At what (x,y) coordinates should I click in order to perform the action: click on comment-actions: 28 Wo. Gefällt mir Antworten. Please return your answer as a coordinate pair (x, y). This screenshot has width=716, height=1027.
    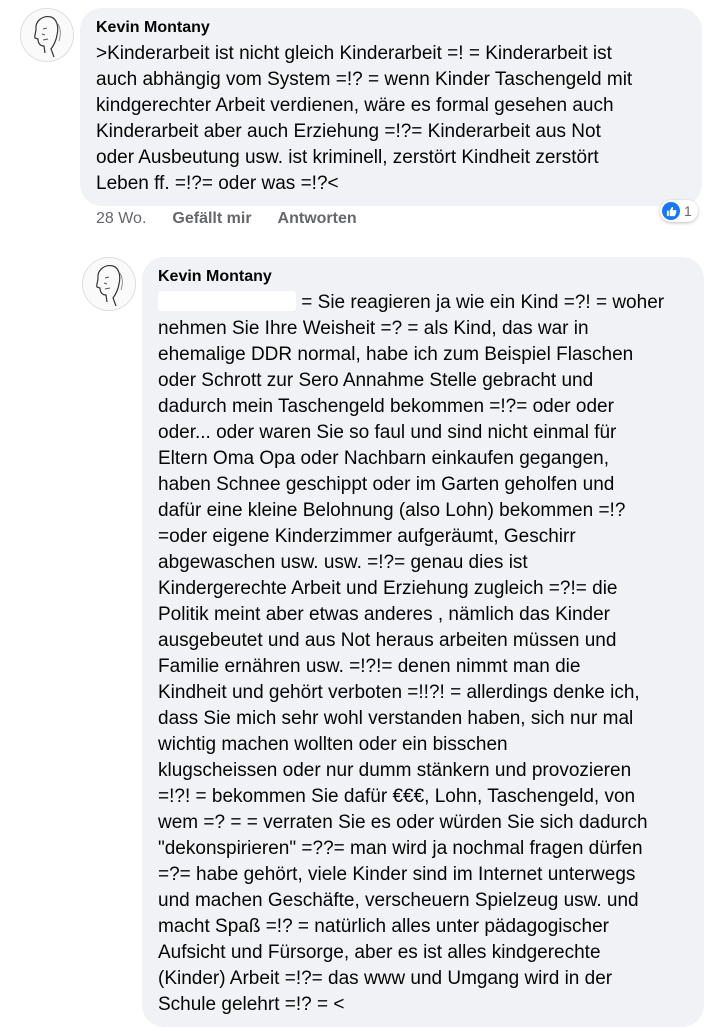
    Looking at the image, I should click on (239, 219).